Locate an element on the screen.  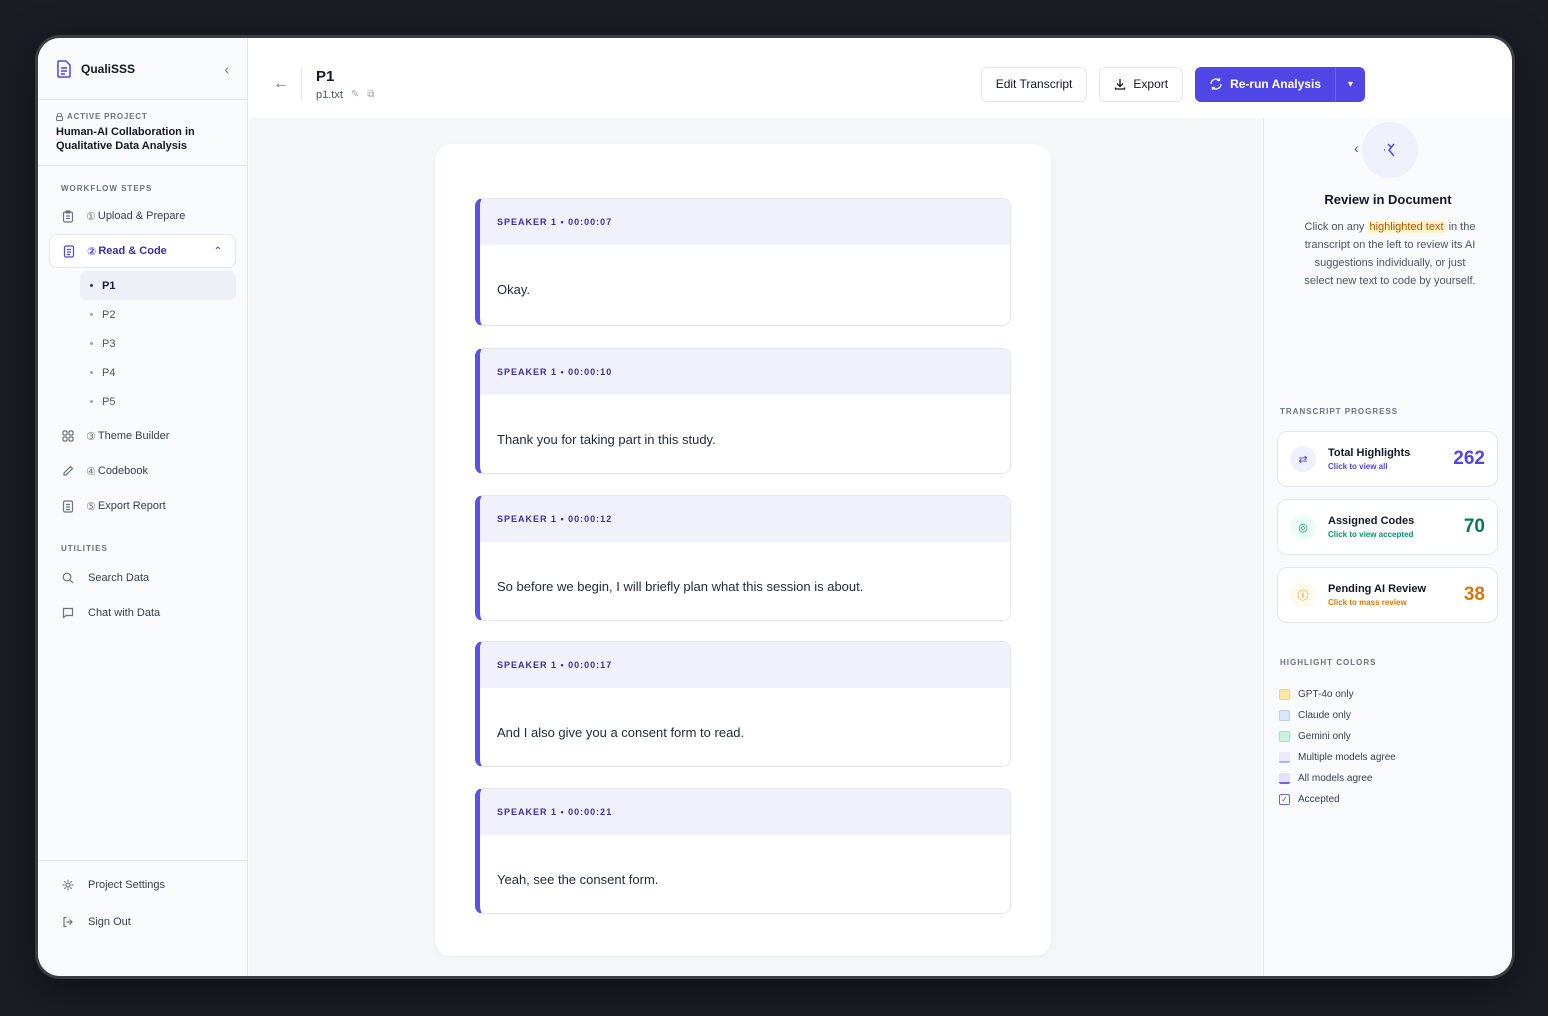
export-label: Export is located at coordinates (1151, 84).